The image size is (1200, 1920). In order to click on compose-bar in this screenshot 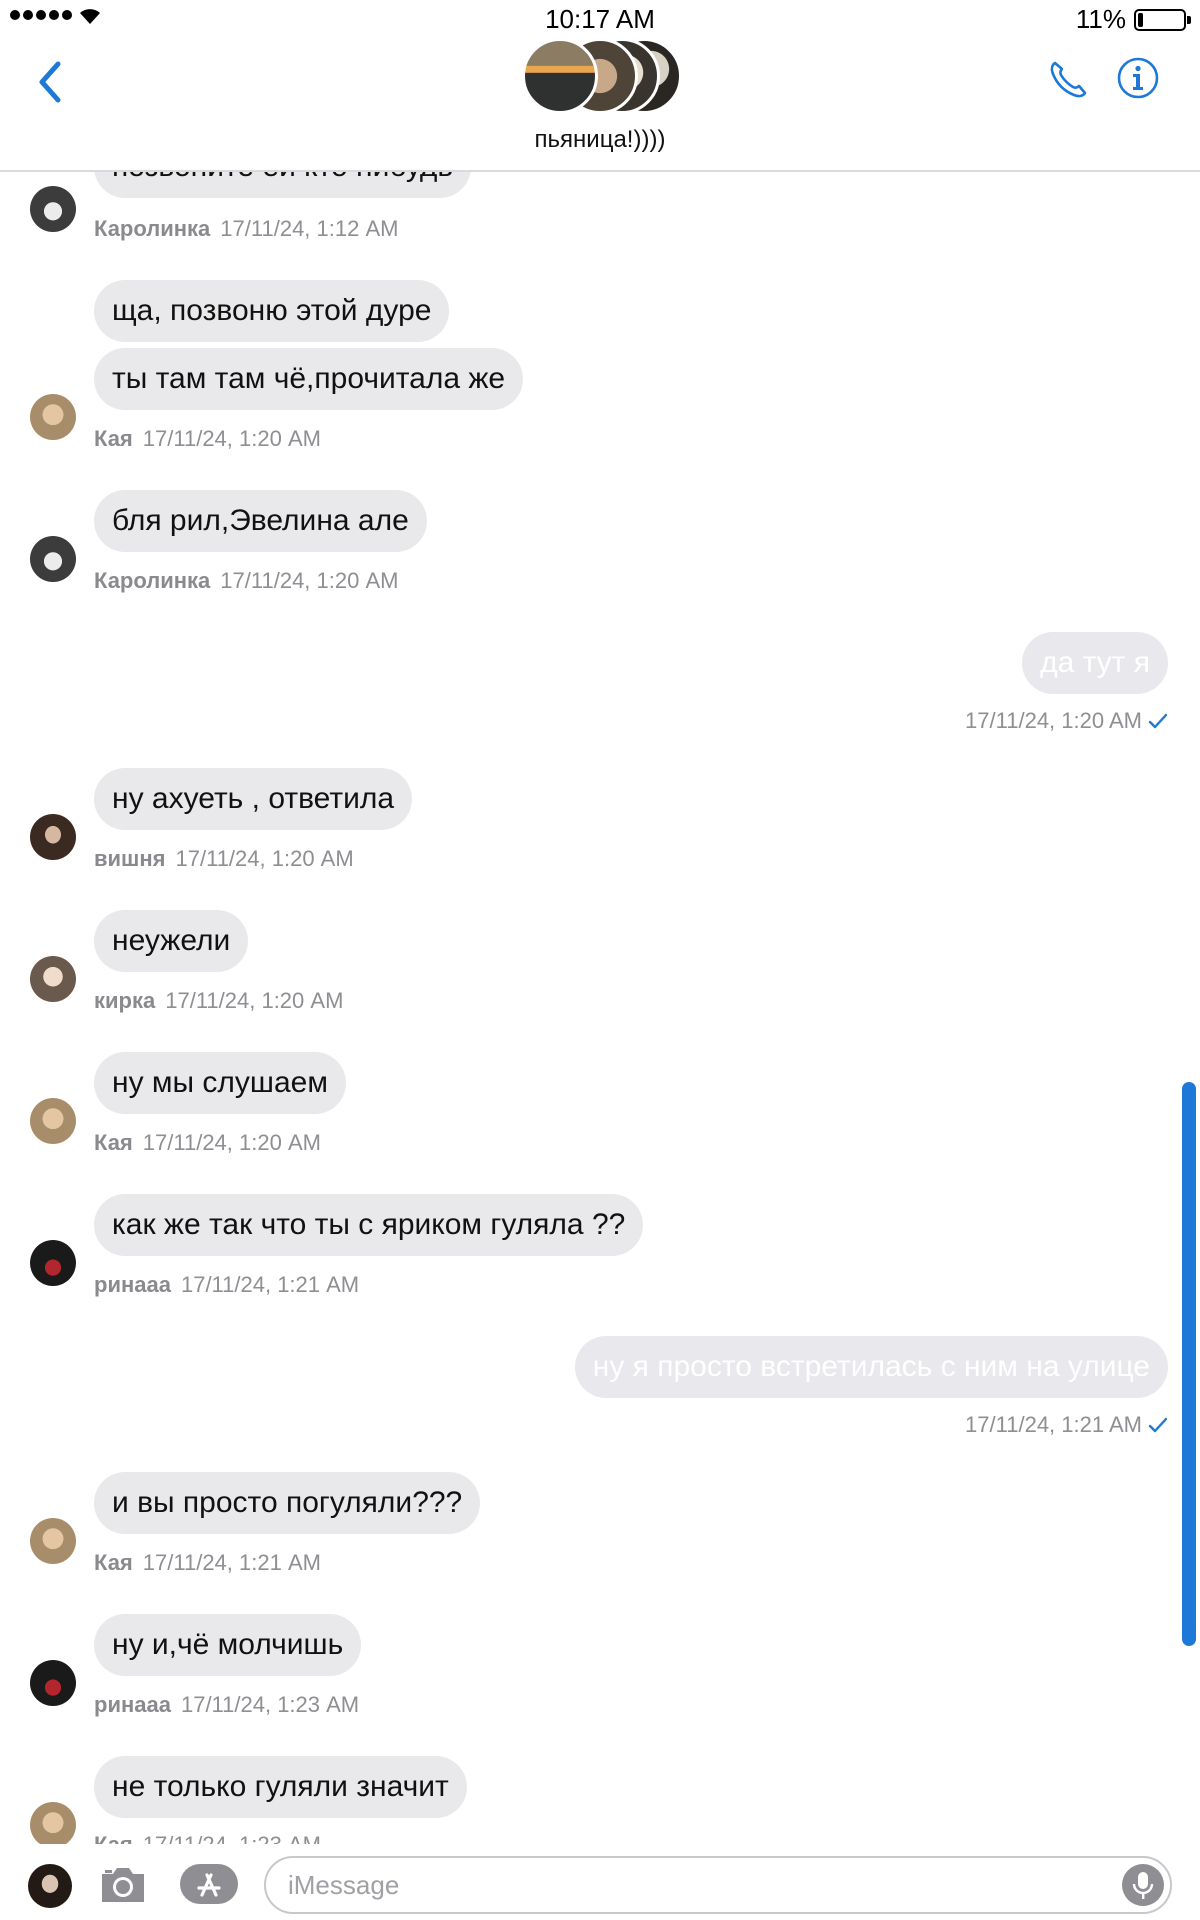, I will do `click(600, 1882)`.